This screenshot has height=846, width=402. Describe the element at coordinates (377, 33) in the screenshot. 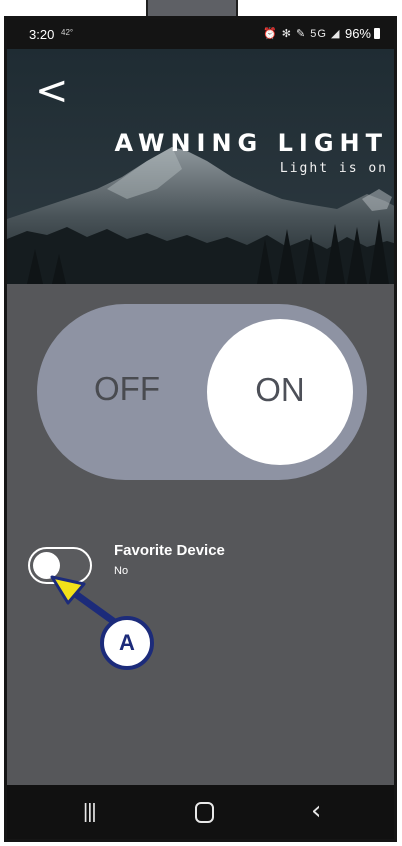

I see `battery-icon` at that location.